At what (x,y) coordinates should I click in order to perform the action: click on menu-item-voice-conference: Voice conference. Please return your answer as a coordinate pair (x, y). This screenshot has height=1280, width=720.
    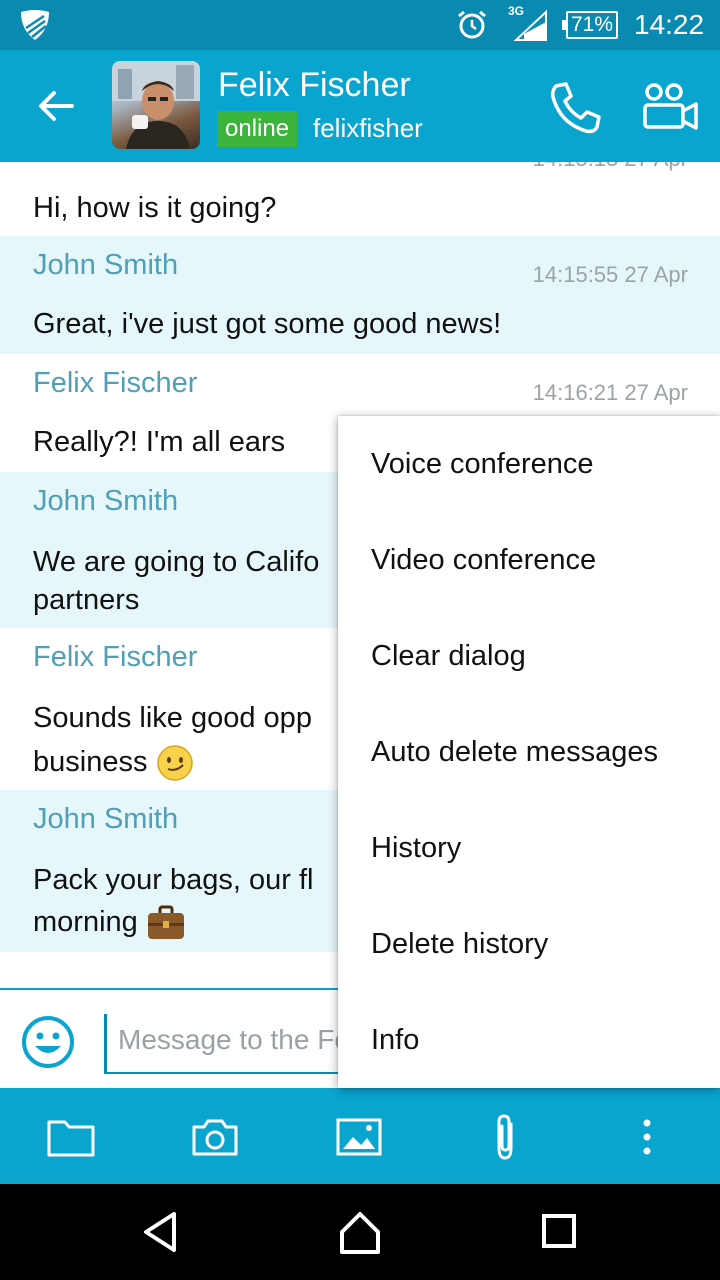
    Looking at the image, I should click on (529, 464).